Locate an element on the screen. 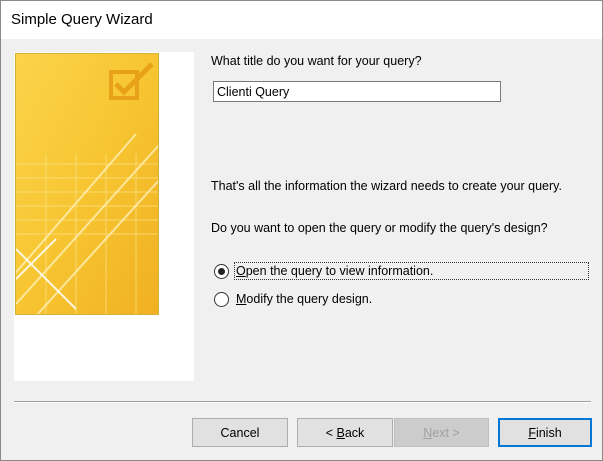 The height and width of the screenshot is (461, 603). next-button: Next > is located at coordinates (441, 432).